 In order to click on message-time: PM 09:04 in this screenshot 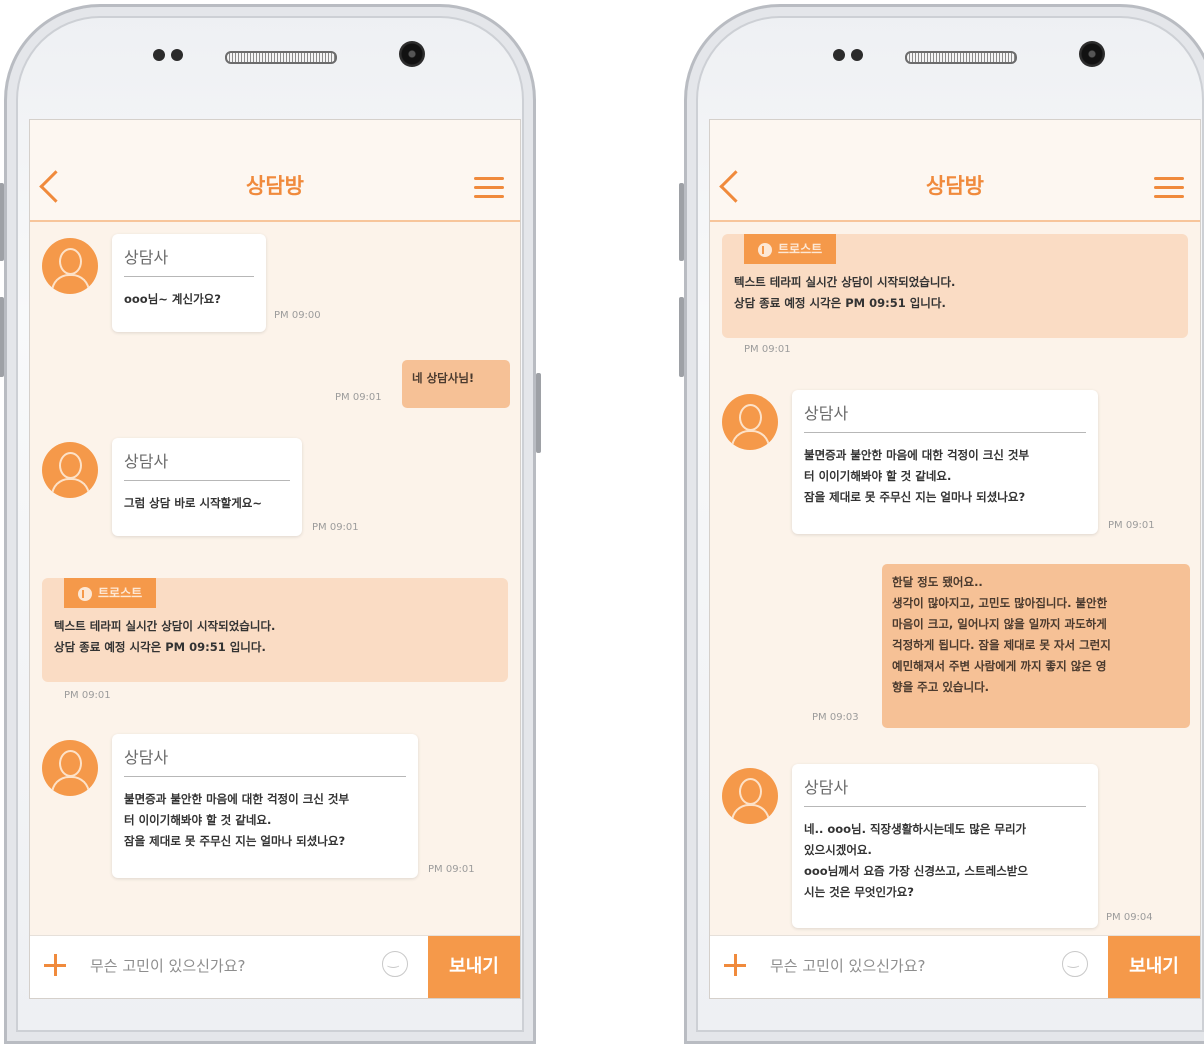, I will do `click(1129, 917)`.